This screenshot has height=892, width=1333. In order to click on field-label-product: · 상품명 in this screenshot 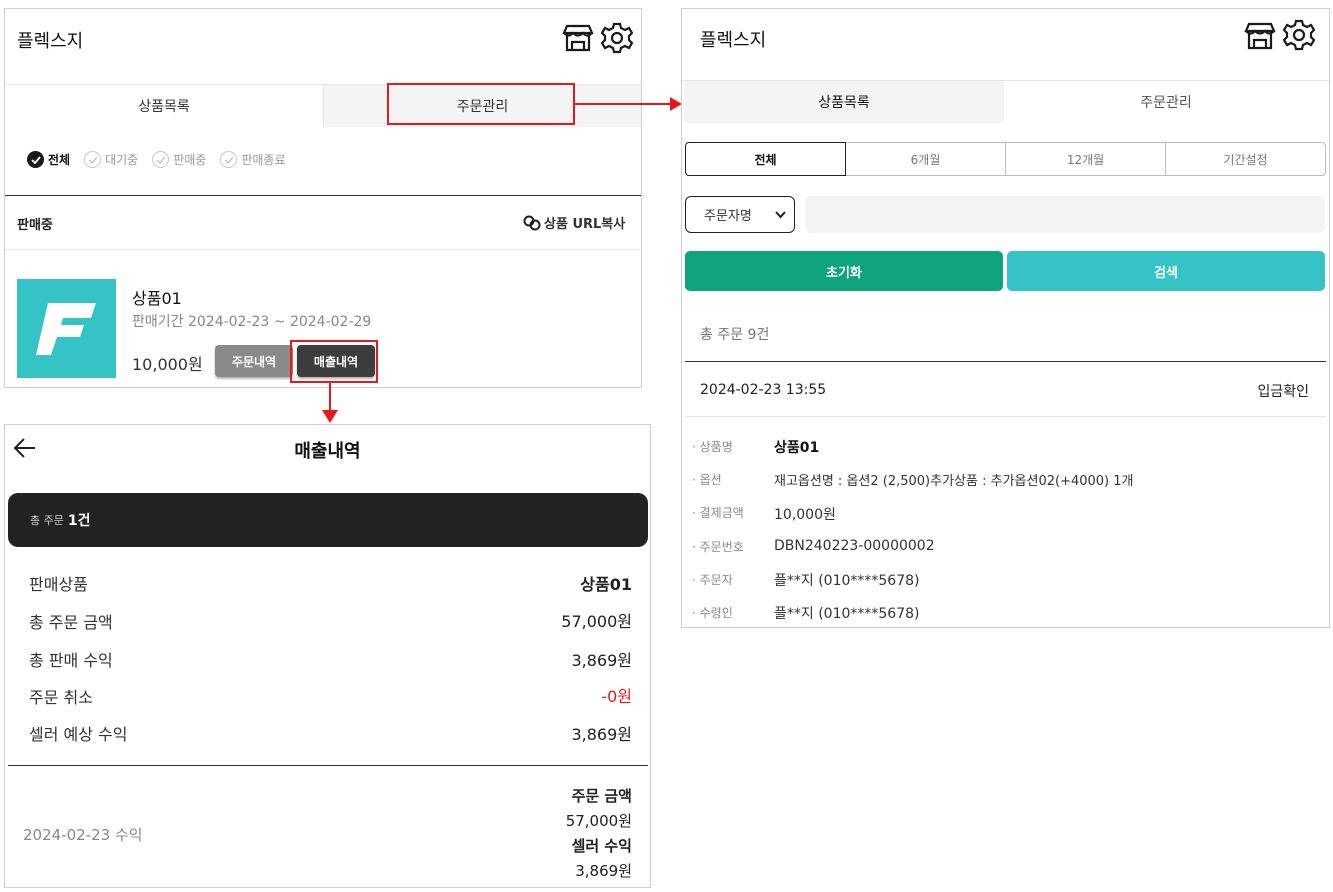, I will do `click(712, 447)`.